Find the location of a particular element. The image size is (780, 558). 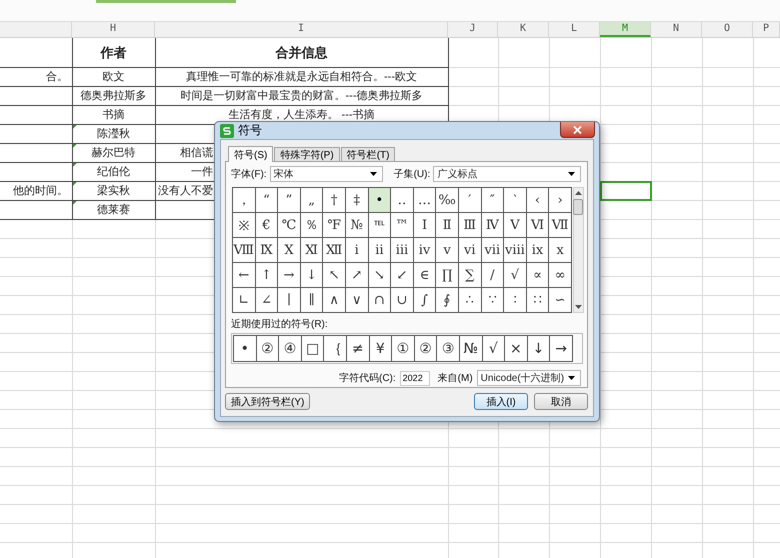

column-header: J is located at coordinates (473, 29).